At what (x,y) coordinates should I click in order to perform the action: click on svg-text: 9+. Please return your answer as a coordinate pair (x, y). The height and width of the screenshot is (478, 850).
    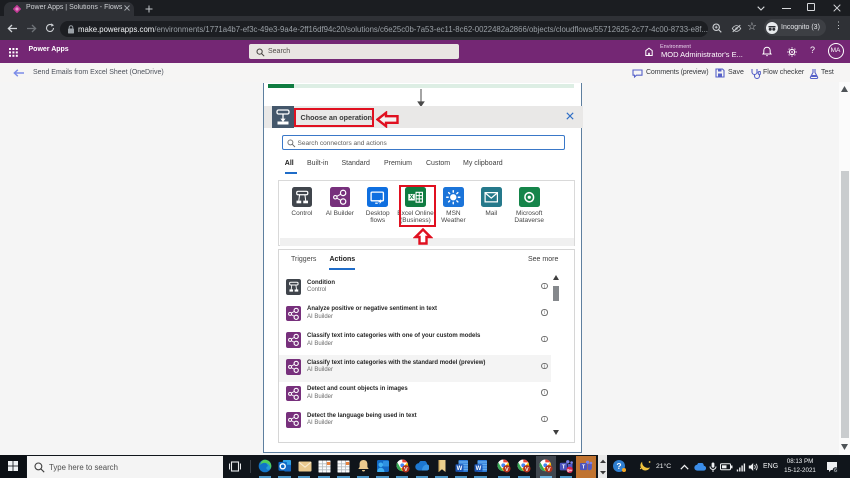
    Looking at the image, I should click on (570, 470).